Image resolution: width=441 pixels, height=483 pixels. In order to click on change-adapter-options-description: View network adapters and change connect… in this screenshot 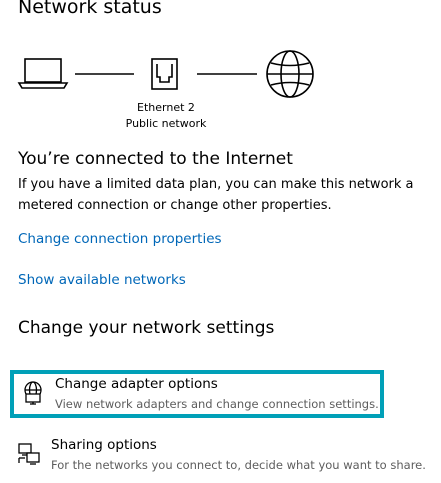, I will do `click(217, 404)`.